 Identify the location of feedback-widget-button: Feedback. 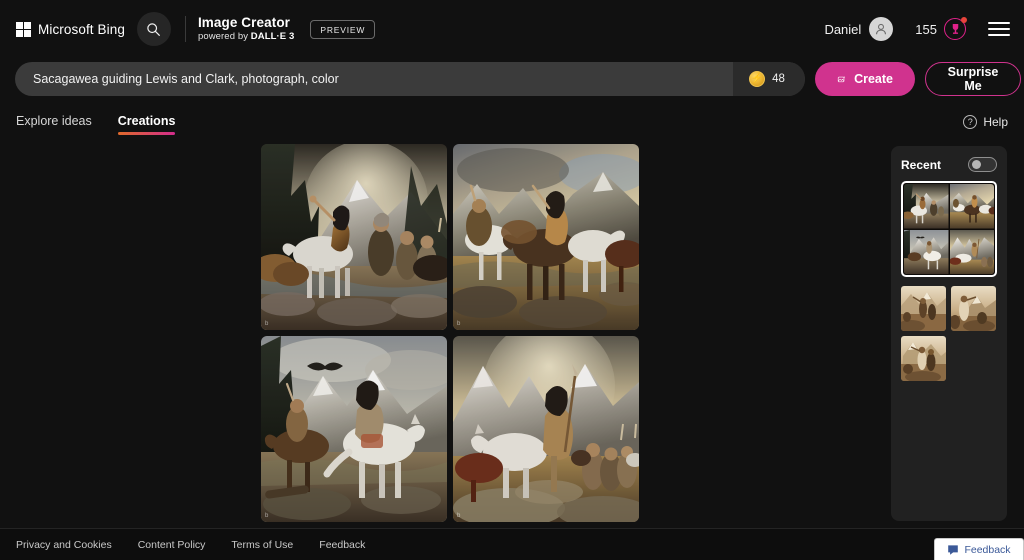
(979, 549).